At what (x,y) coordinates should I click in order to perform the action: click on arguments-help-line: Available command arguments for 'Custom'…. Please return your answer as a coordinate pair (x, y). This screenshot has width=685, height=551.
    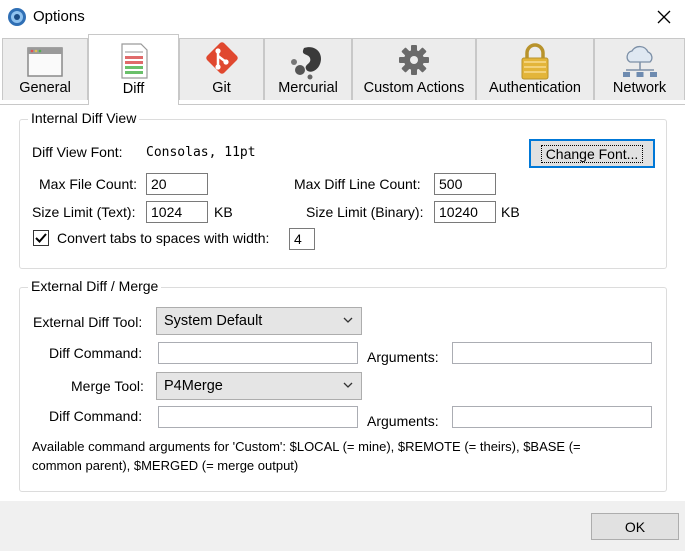
    Looking at the image, I should click on (306, 446).